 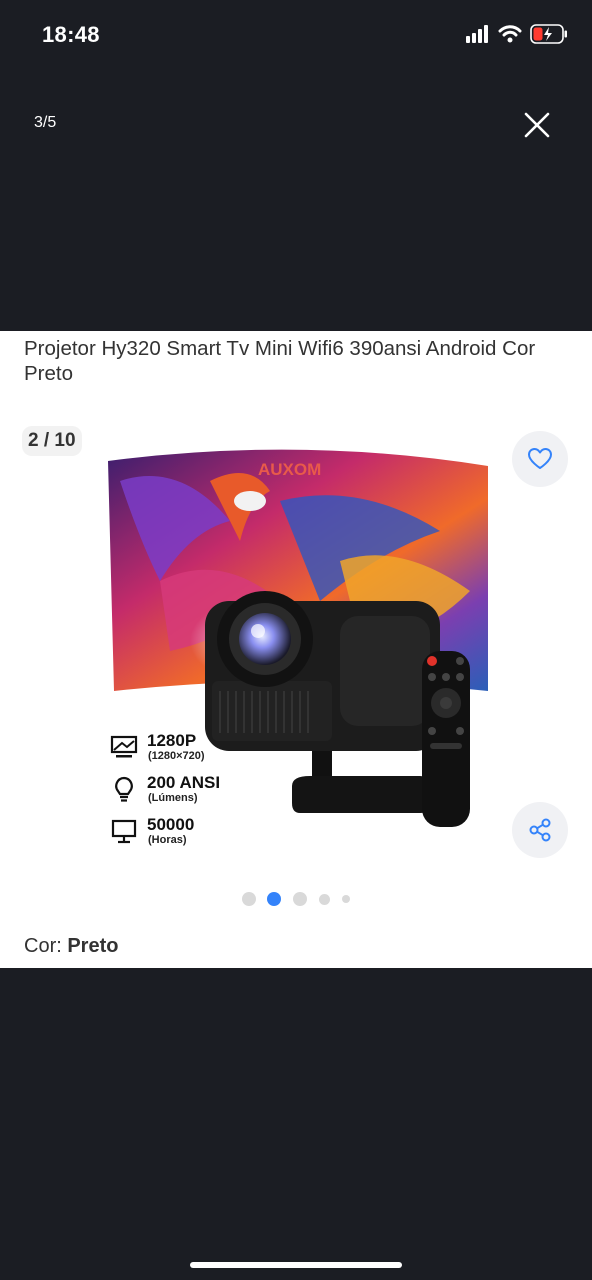 What do you see at coordinates (274, 899) in the screenshot?
I see `carousel-dot-active` at bounding box center [274, 899].